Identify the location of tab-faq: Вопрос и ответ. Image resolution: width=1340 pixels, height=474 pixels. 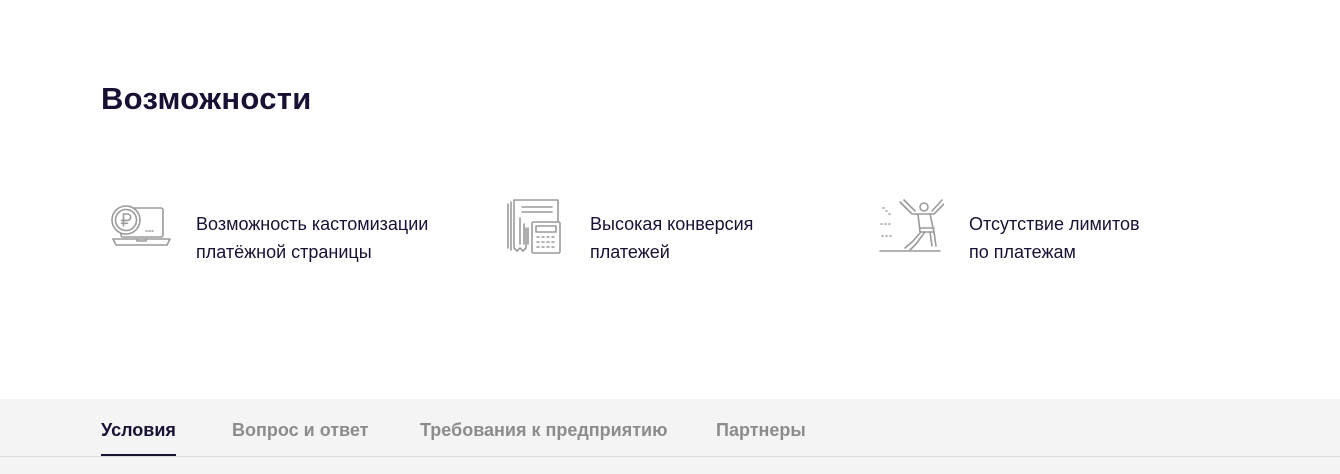
(300, 430).